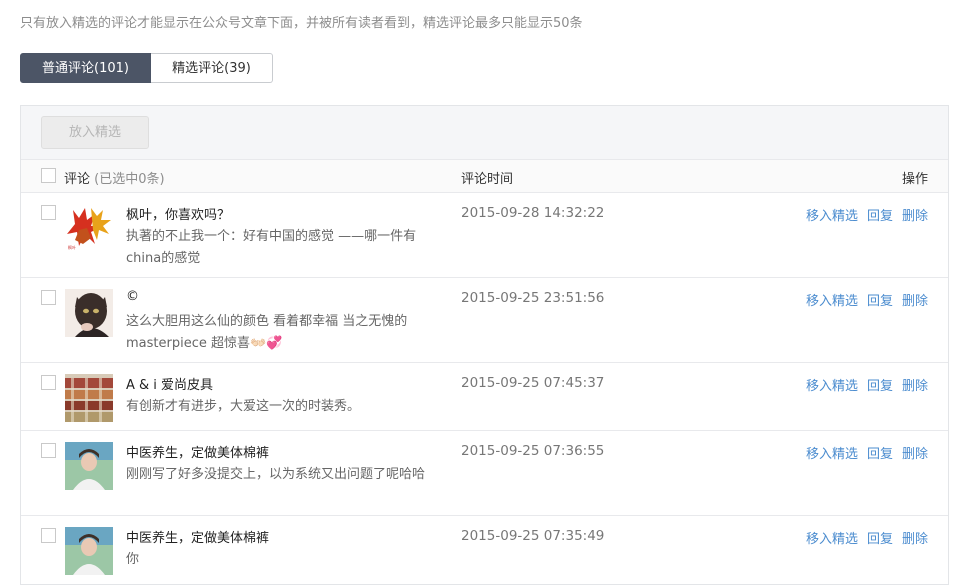 The height and width of the screenshot is (585, 963). I want to click on toolbar: 放入精选, so click(484, 133).